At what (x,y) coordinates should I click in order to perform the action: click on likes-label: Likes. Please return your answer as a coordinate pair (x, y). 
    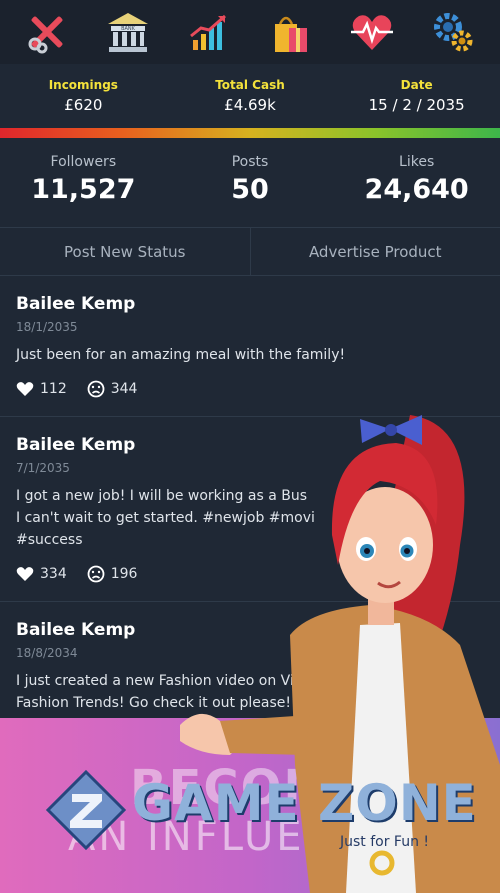
    Looking at the image, I should click on (417, 162).